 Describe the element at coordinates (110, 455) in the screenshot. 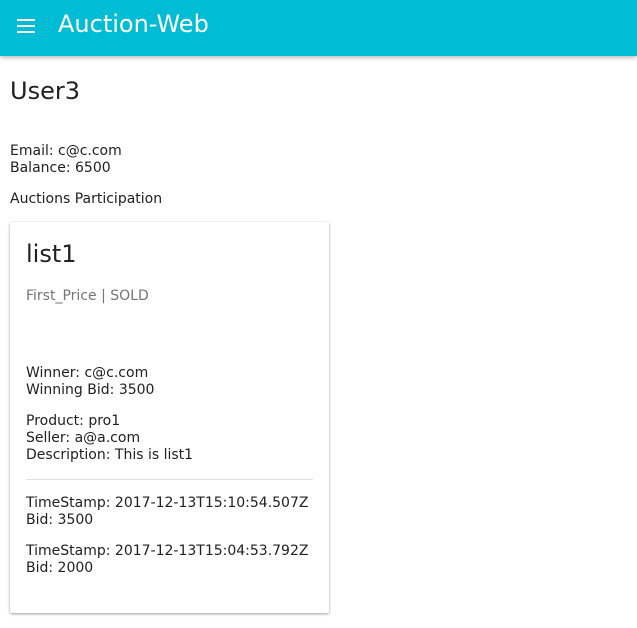

I see `description-line: Description: This is list1` at that location.